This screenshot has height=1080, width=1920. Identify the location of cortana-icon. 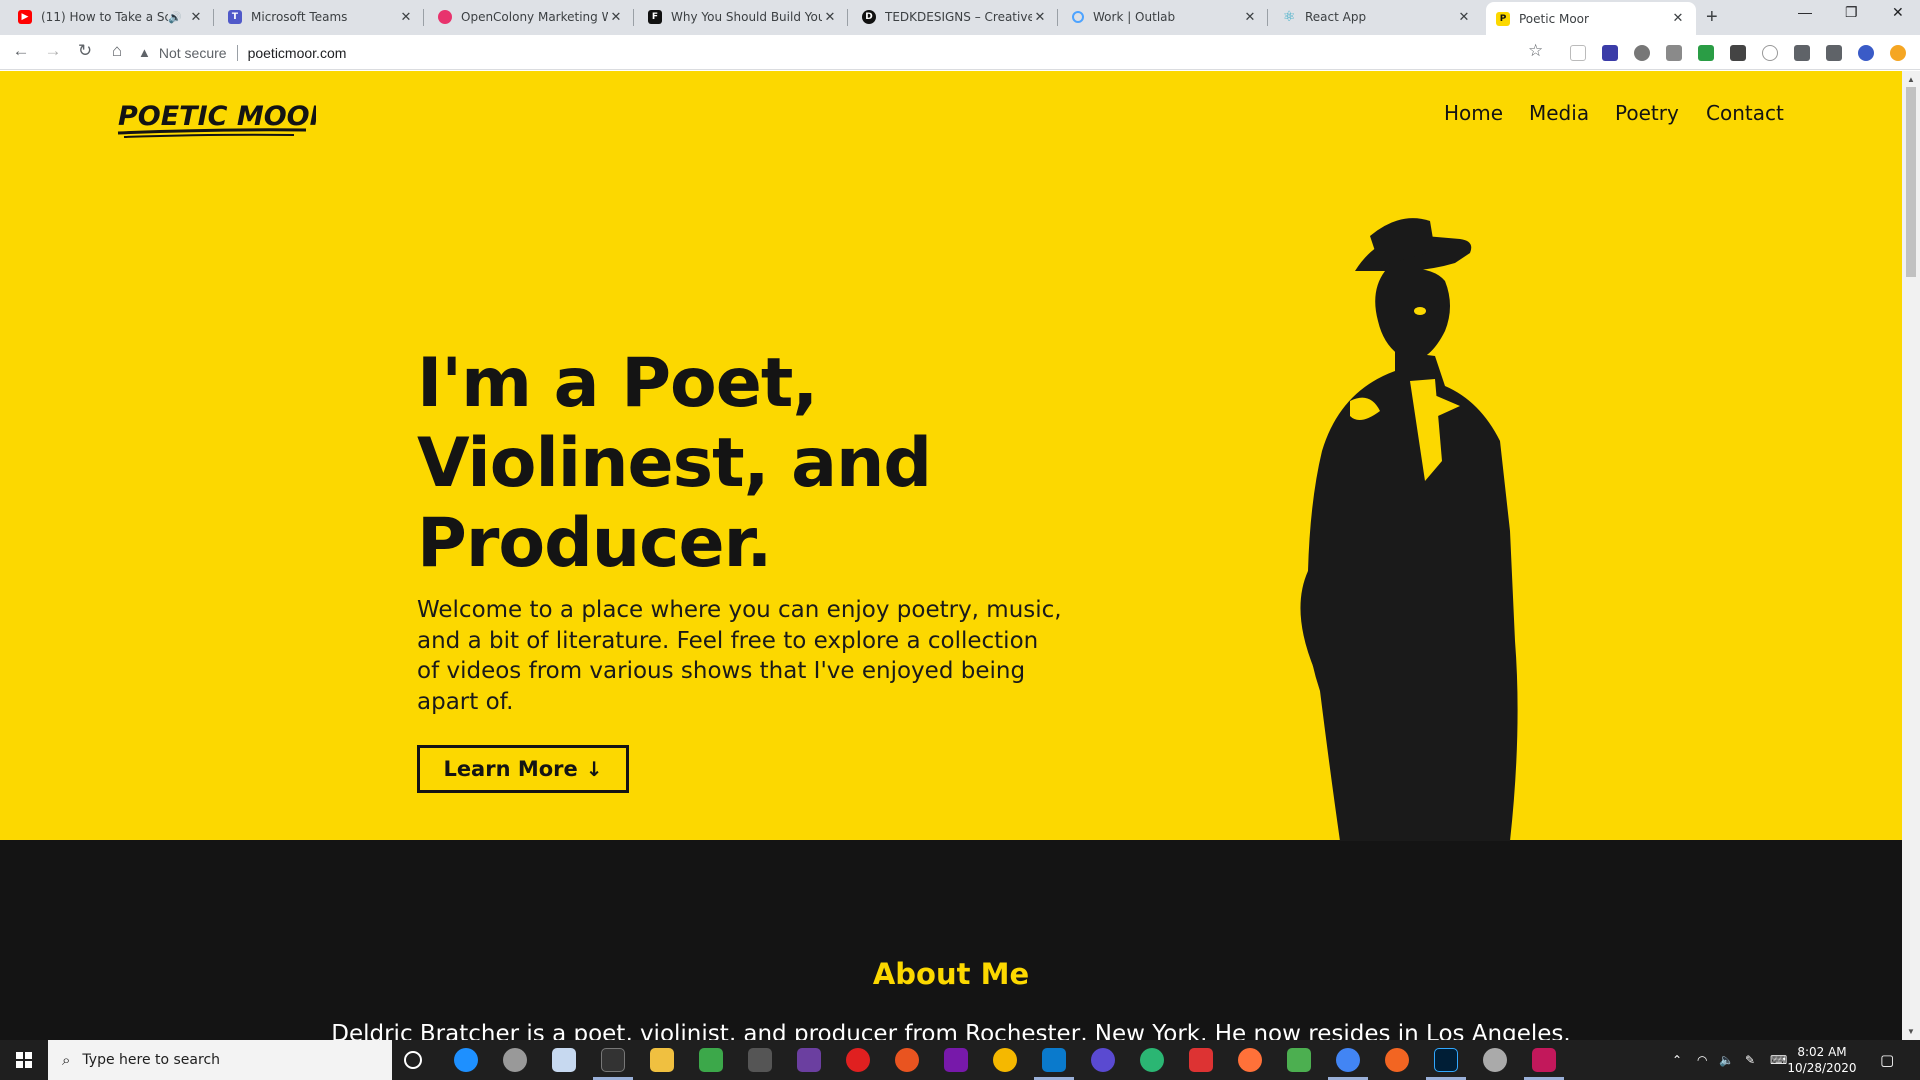
(413, 1060).